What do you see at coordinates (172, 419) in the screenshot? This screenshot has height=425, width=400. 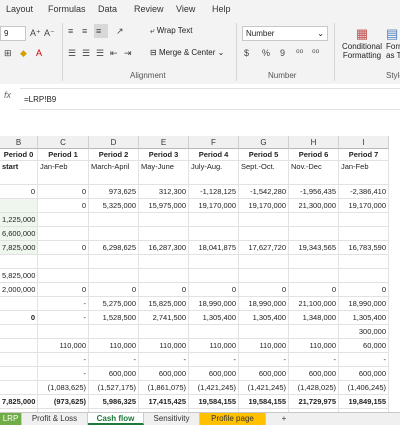 I see `tab-sensitivity: Sensitivity` at bounding box center [172, 419].